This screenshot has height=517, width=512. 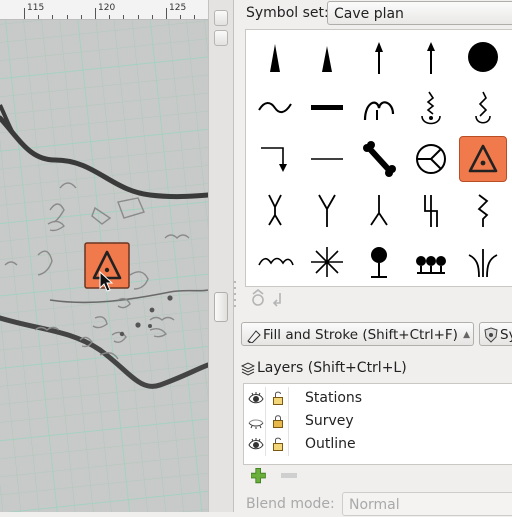 I want to click on tab-dropdown-icon: ▲, so click(x=466, y=334).